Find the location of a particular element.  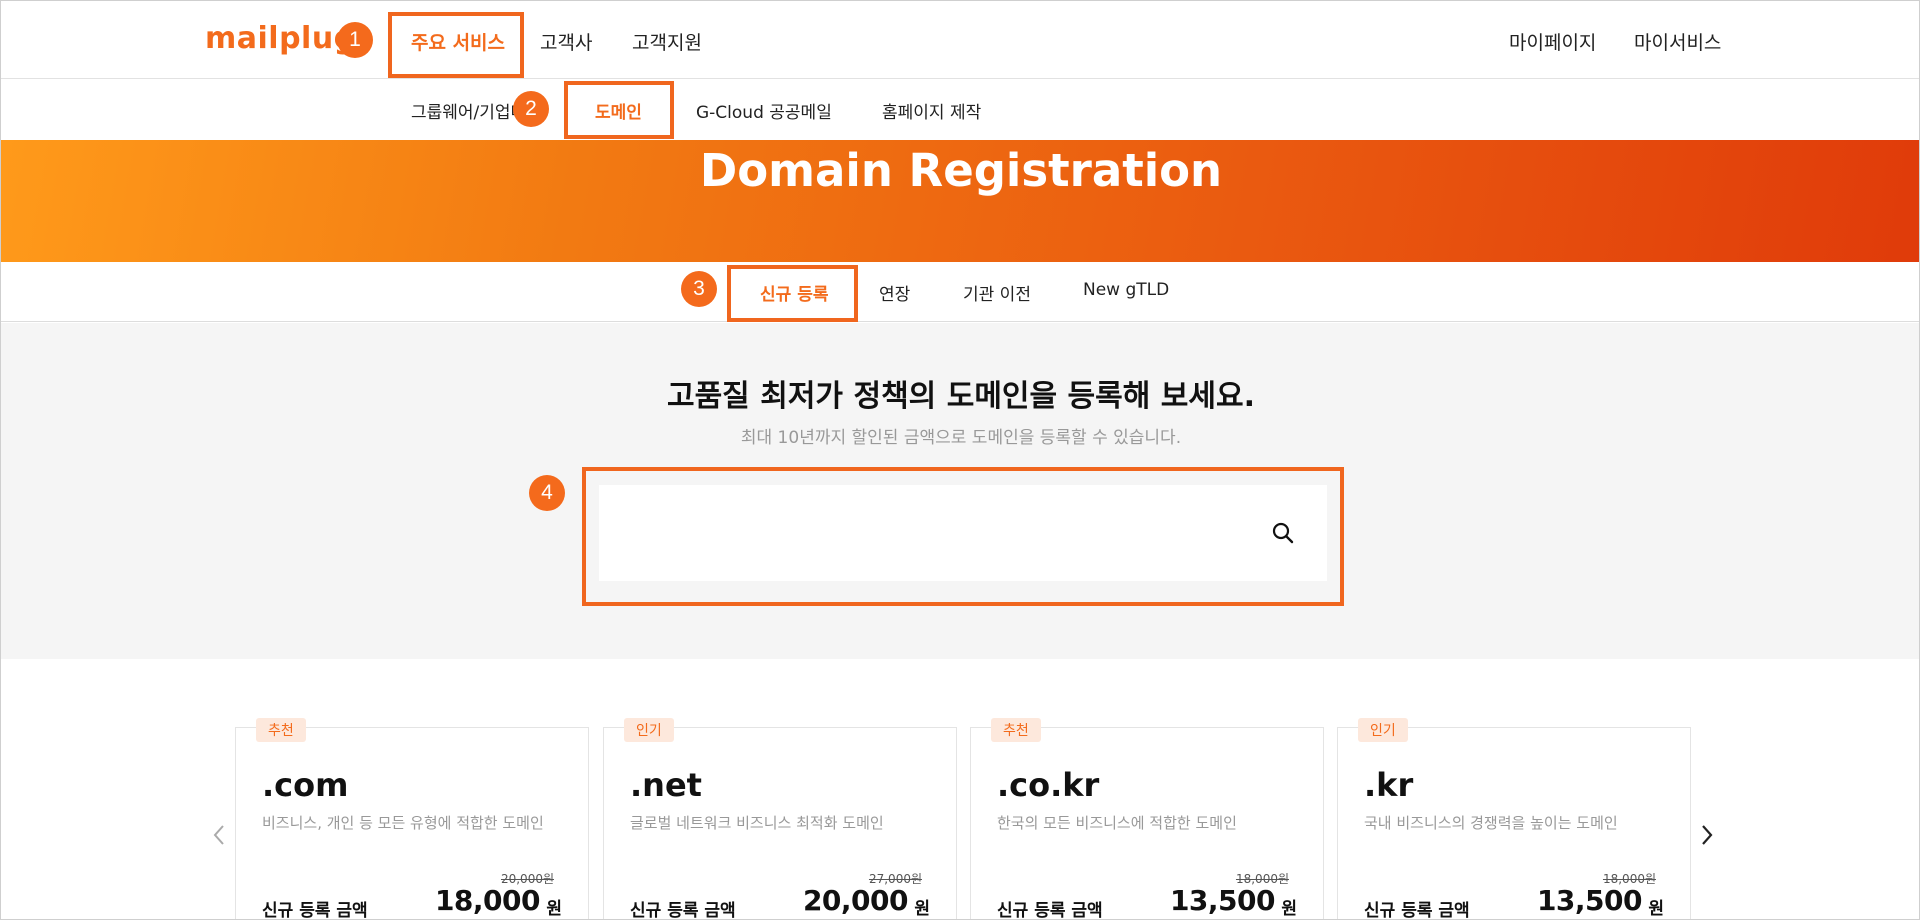

hero-title: Domain Registration is located at coordinates (961, 170).